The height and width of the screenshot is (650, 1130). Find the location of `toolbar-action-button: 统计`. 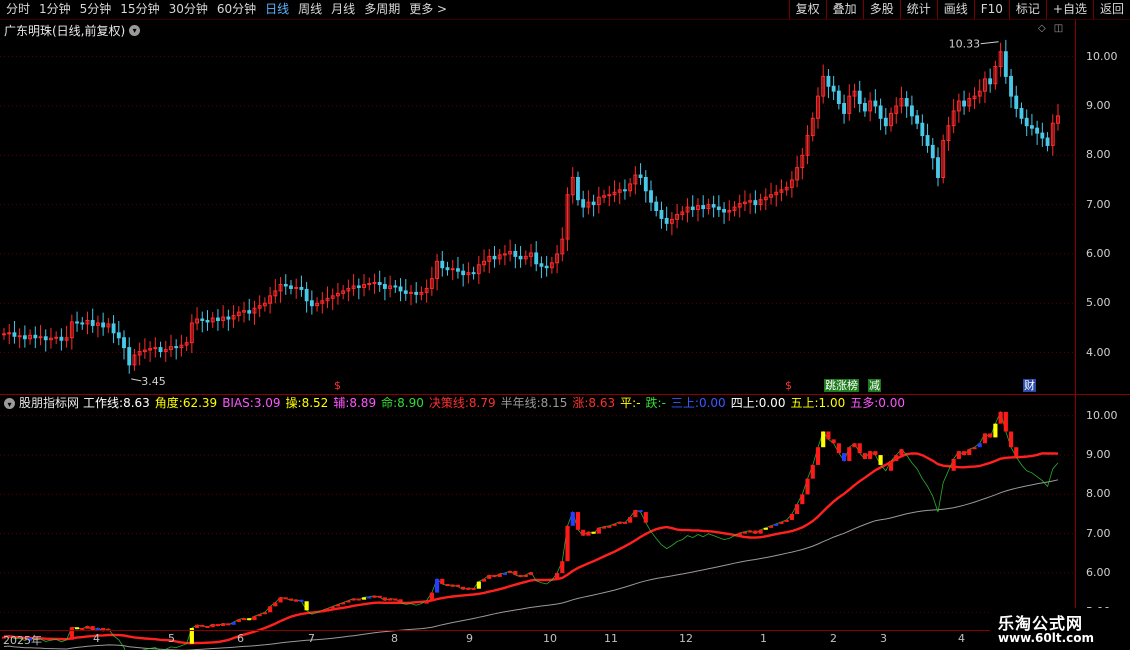

toolbar-action-button: 统计 is located at coordinates (918, 9).